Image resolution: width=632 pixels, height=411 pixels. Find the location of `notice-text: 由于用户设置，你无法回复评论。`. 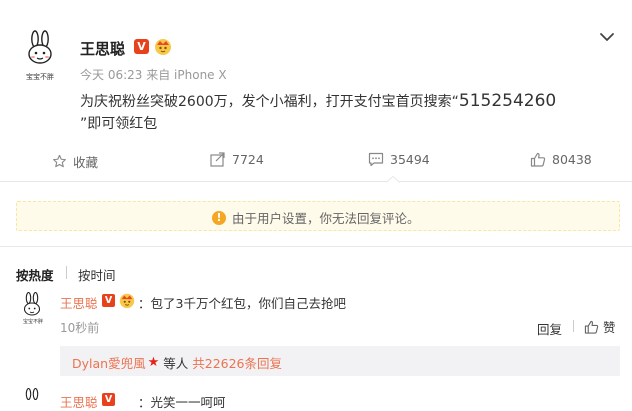

notice-text: 由于用户设置，你无法回复评论。 is located at coordinates (326, 218).